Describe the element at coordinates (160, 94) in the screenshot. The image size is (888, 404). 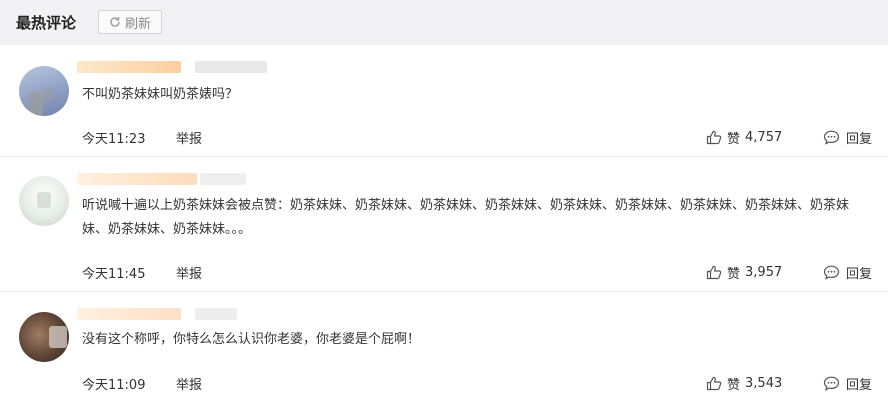
I see `comment-text: 不叫奶茶妹妹叫奶茶婊吗？` at that location.